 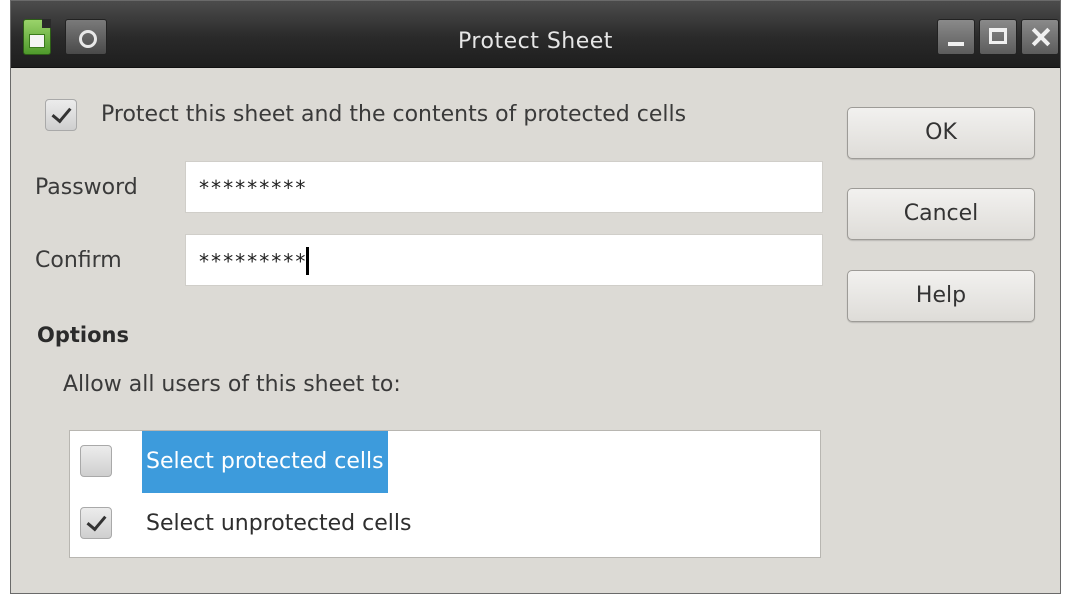 I want to click on password-label: Password, so click(x=86, y=187).